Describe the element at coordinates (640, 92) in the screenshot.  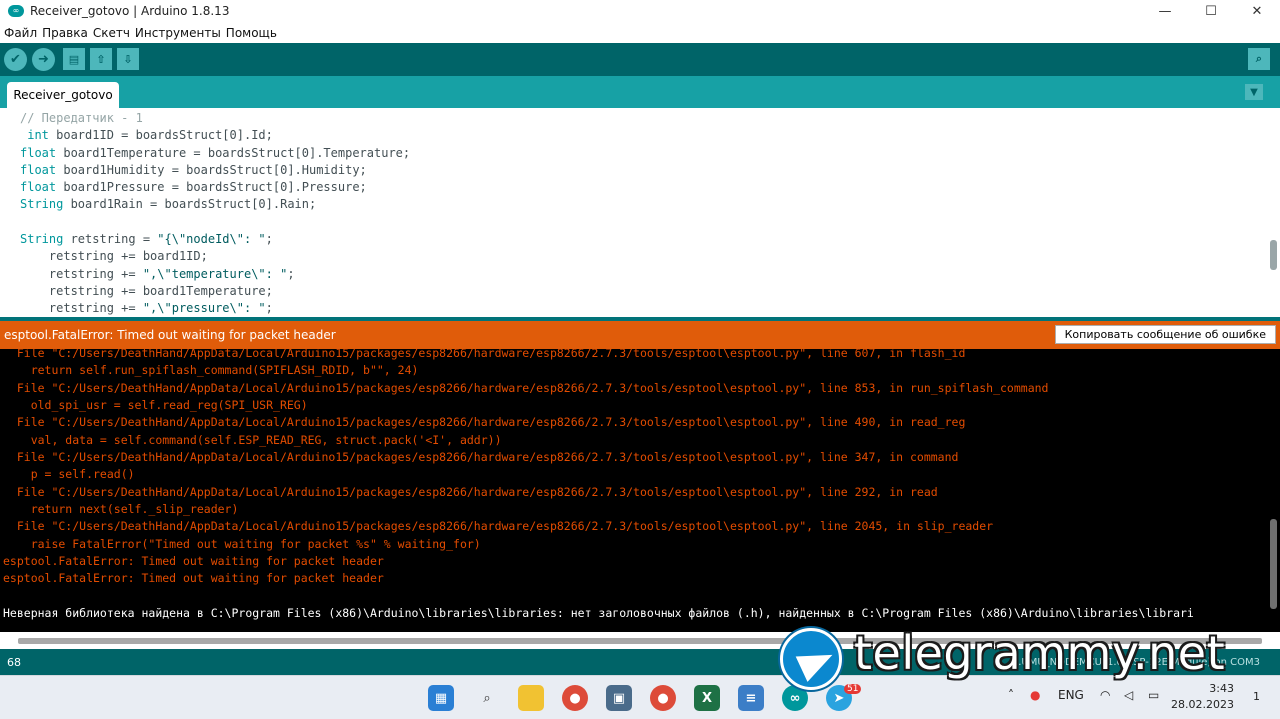
I see `tab-bar: Receiver_gotovo ▼` at that location.